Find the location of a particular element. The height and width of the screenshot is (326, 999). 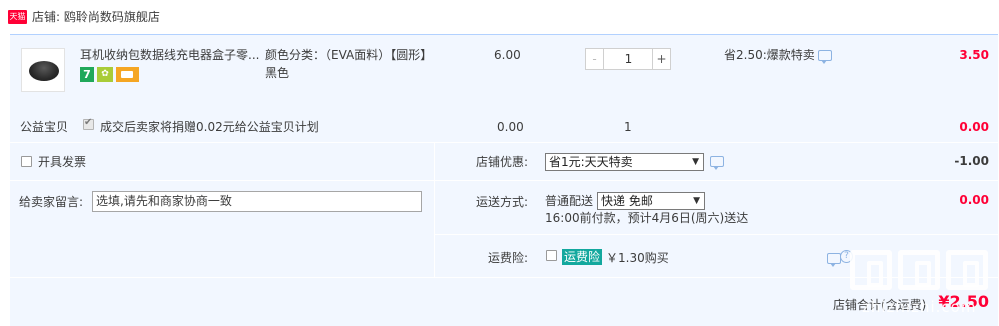

quantity-increase-button: + is located at coordinates (661, 59).